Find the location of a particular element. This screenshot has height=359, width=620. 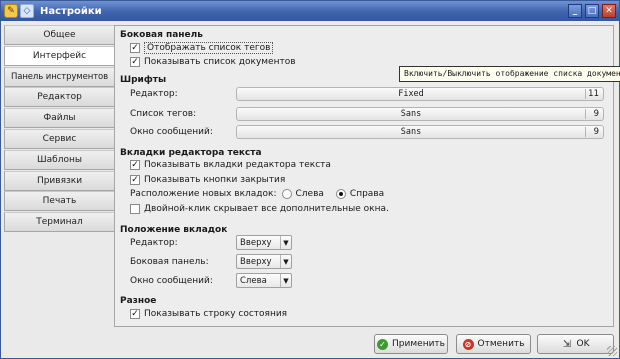

editor-tabs-section-title: Вкладки редактора текста is located at coordinates (191, 153).